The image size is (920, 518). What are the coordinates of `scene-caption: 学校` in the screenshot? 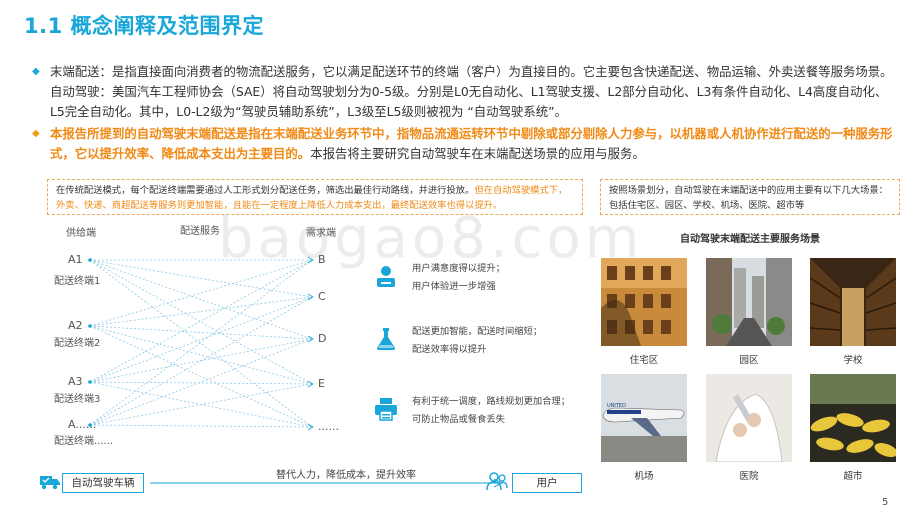 It's located at (853, 360).